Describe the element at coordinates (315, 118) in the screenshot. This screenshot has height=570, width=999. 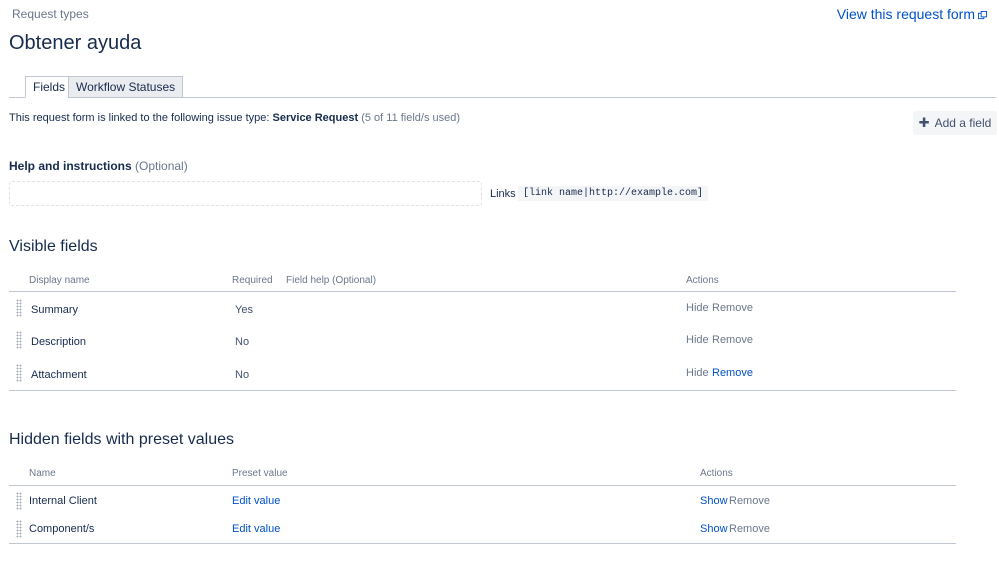
I see `linked-issue-type: Service Request` at that location.